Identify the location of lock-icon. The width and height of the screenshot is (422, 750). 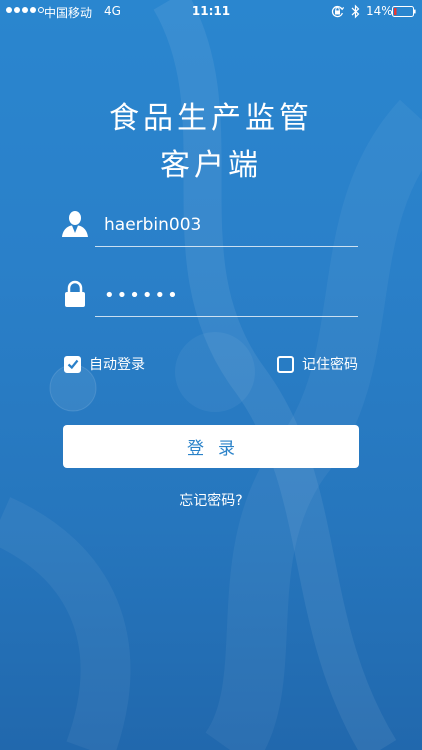
(75, 293).